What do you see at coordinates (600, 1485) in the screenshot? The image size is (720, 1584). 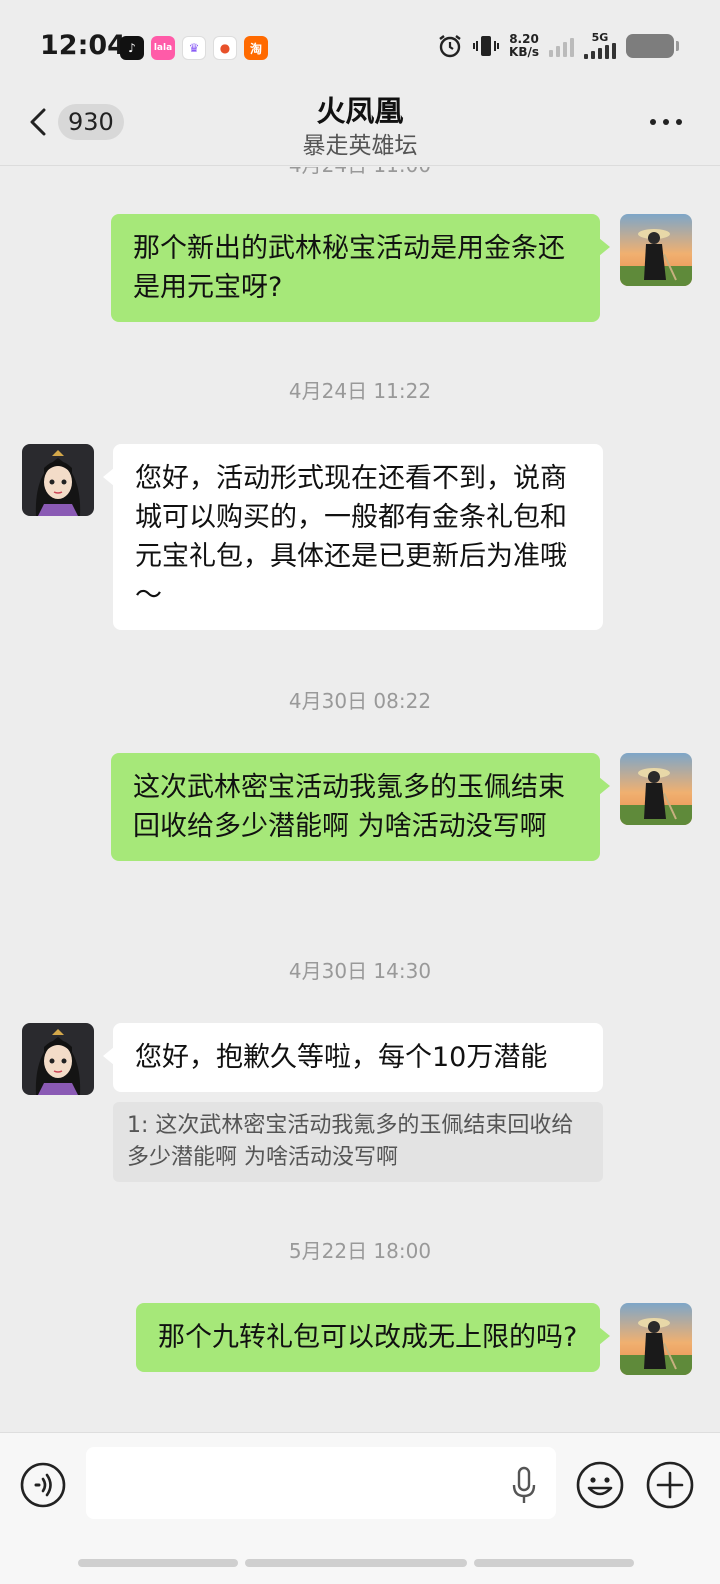 I see `emoji-icon` at bounding box center [600, 1485].